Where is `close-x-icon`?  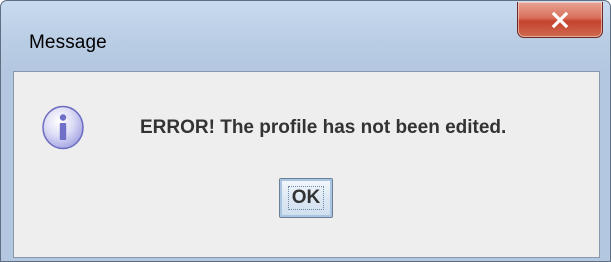 close-x-icon is located at coordinates (560, 19).